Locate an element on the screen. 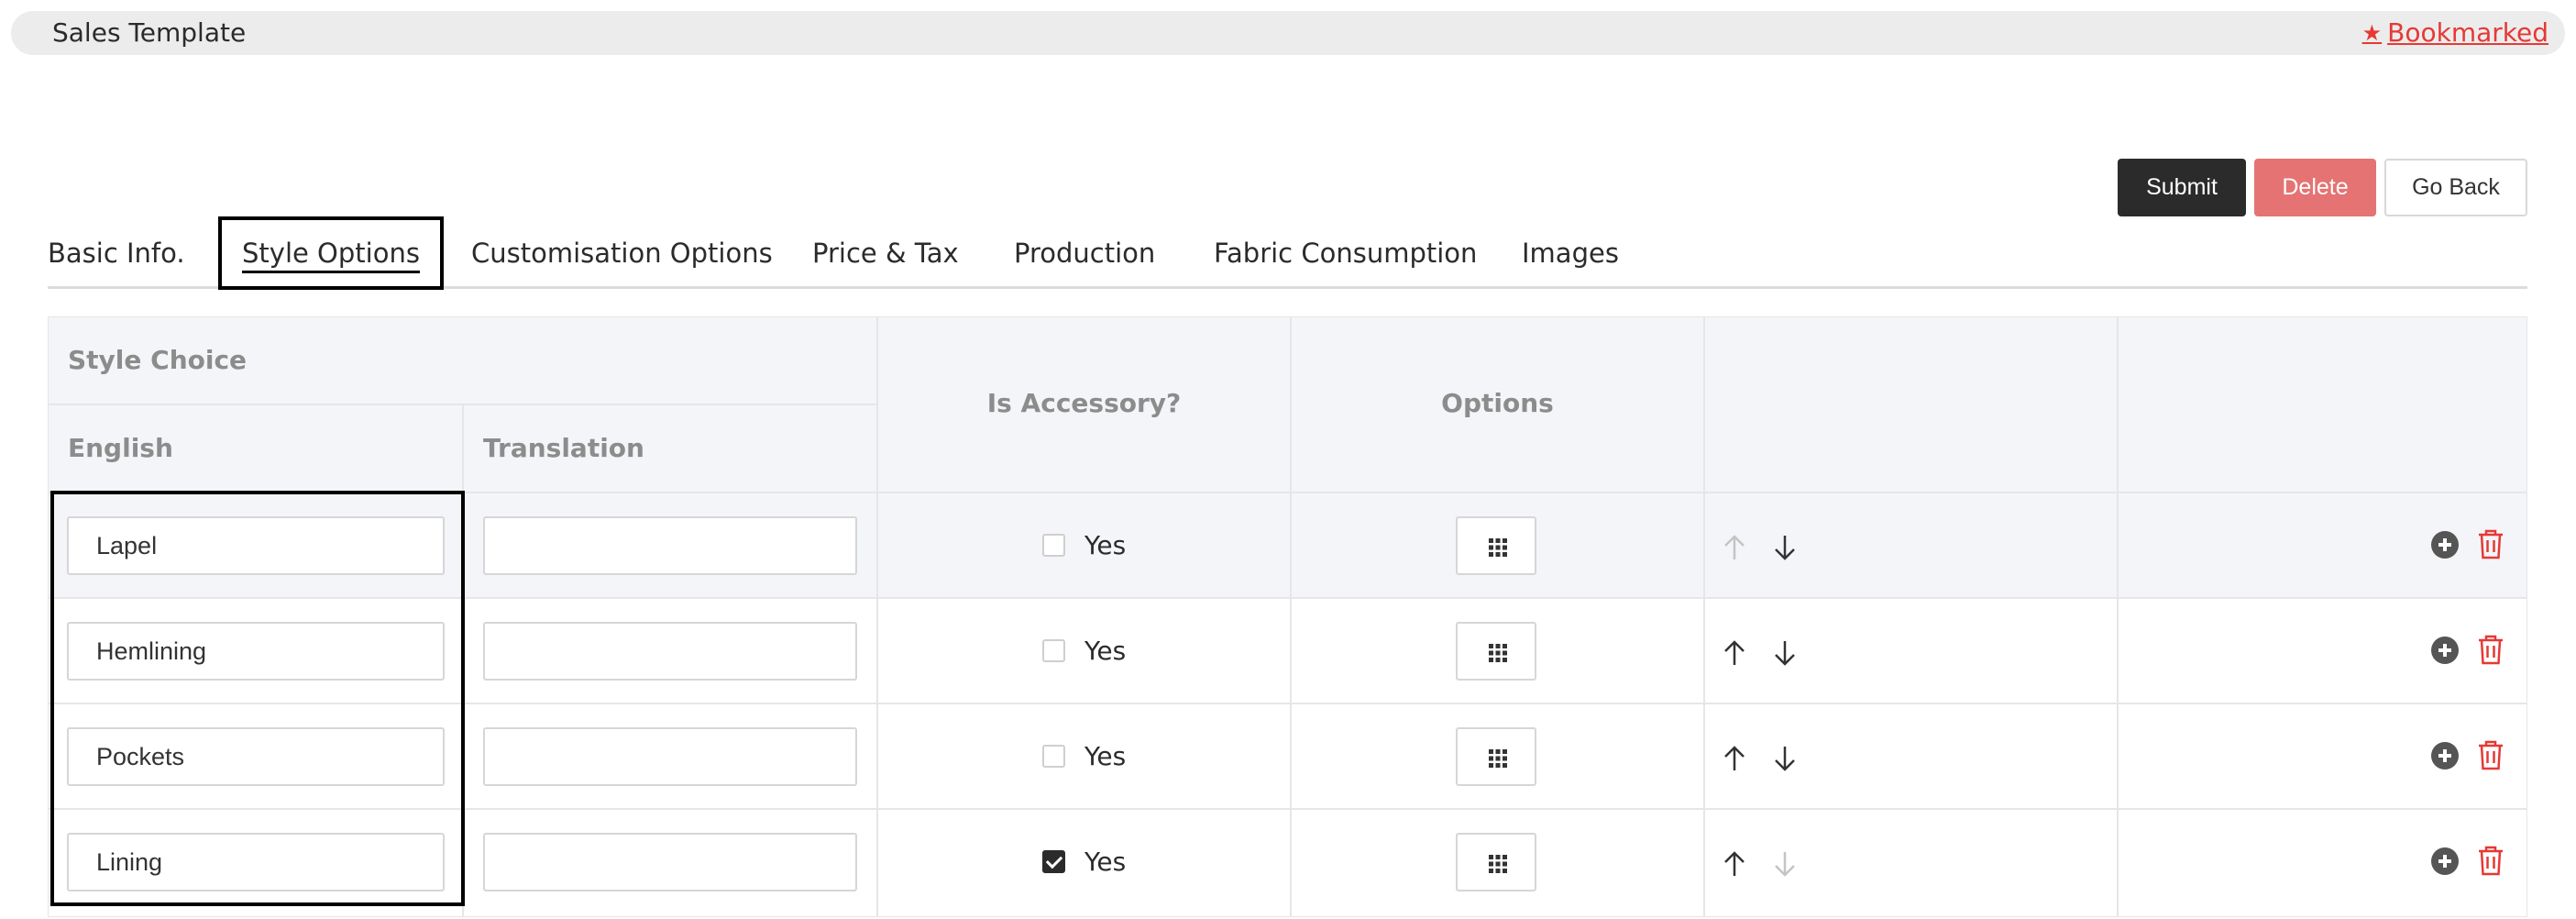  tab-style-options: Style Options is located at coordinates (331, 253).